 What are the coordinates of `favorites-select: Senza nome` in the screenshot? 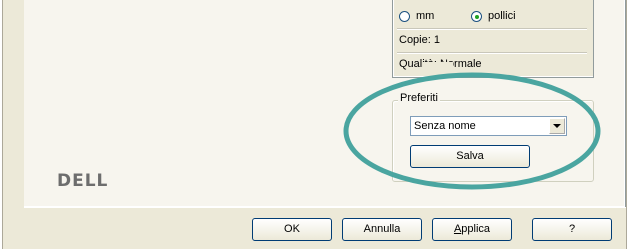 It's located at (488, 126).